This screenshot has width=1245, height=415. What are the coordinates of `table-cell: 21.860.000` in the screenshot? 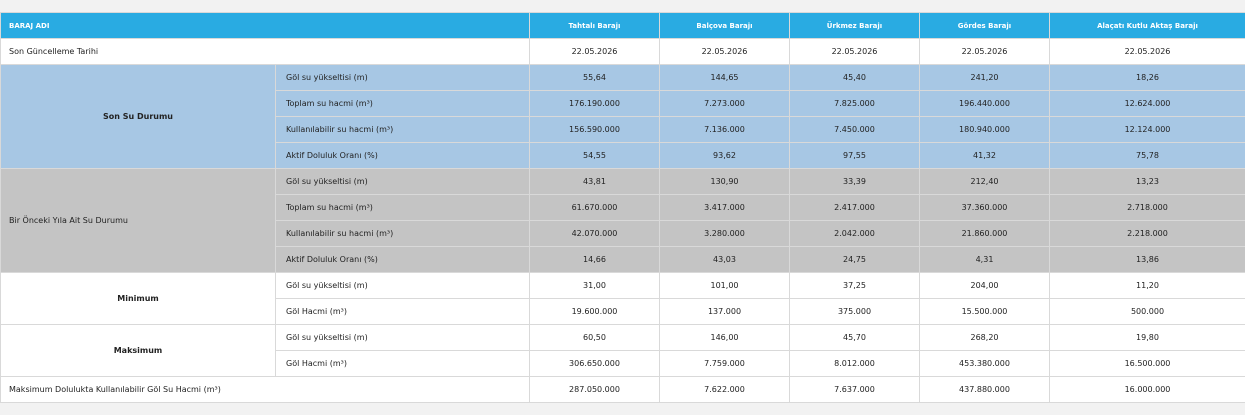 It's located at (984, 233).